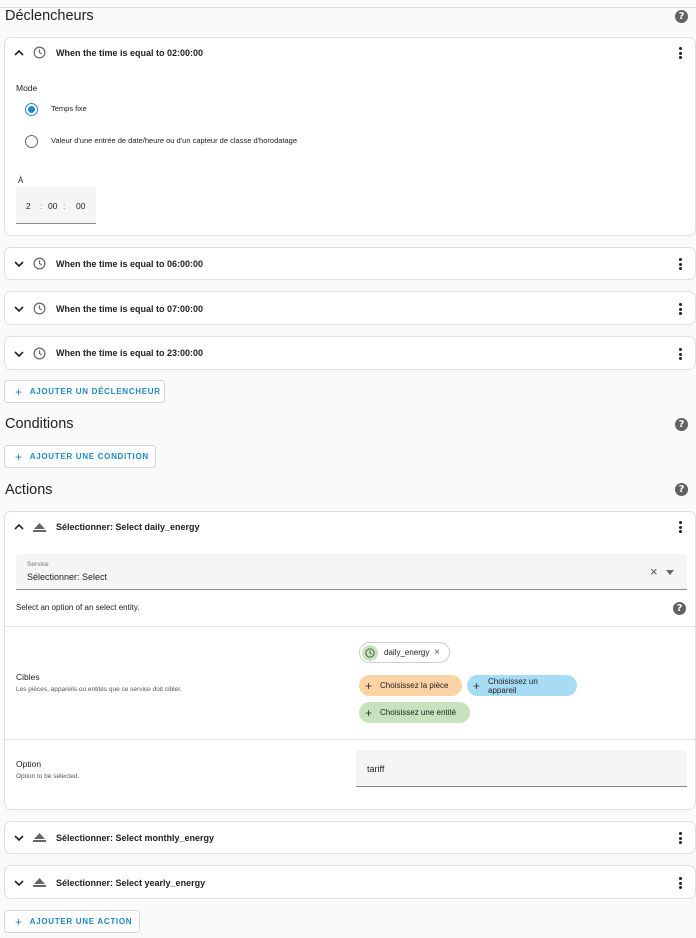  I want to click on targets-label: Cibles, so click(28, 677).